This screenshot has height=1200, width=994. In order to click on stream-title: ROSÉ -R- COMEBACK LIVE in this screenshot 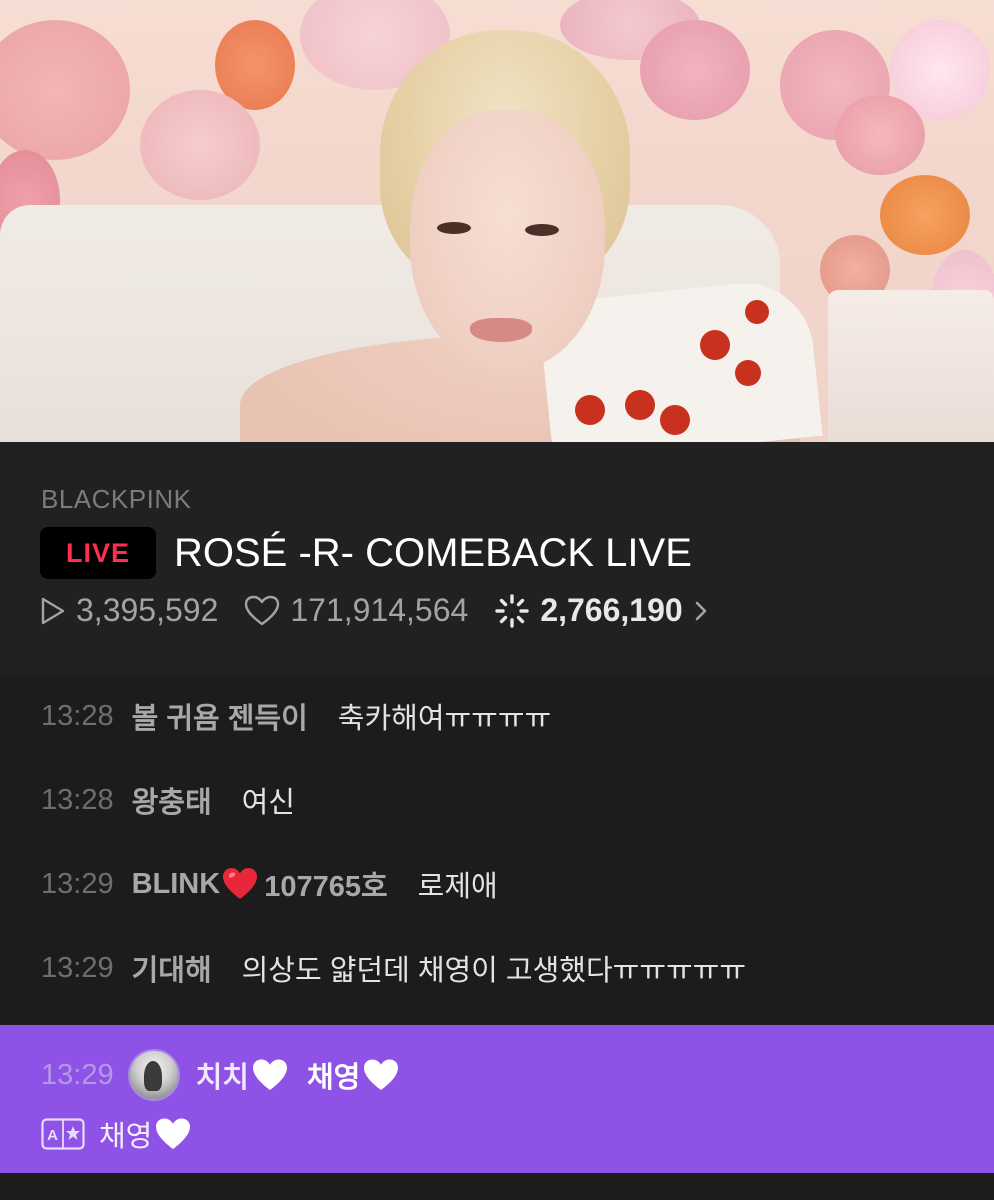, I will do `click(433, 552)`.